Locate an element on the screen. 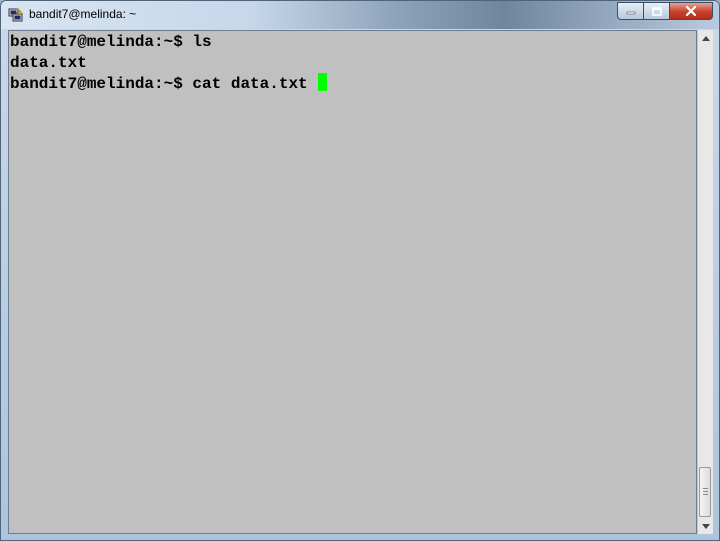 The image size is (720, 541). vertical-scrollbar is located at coordinates (705, 282).